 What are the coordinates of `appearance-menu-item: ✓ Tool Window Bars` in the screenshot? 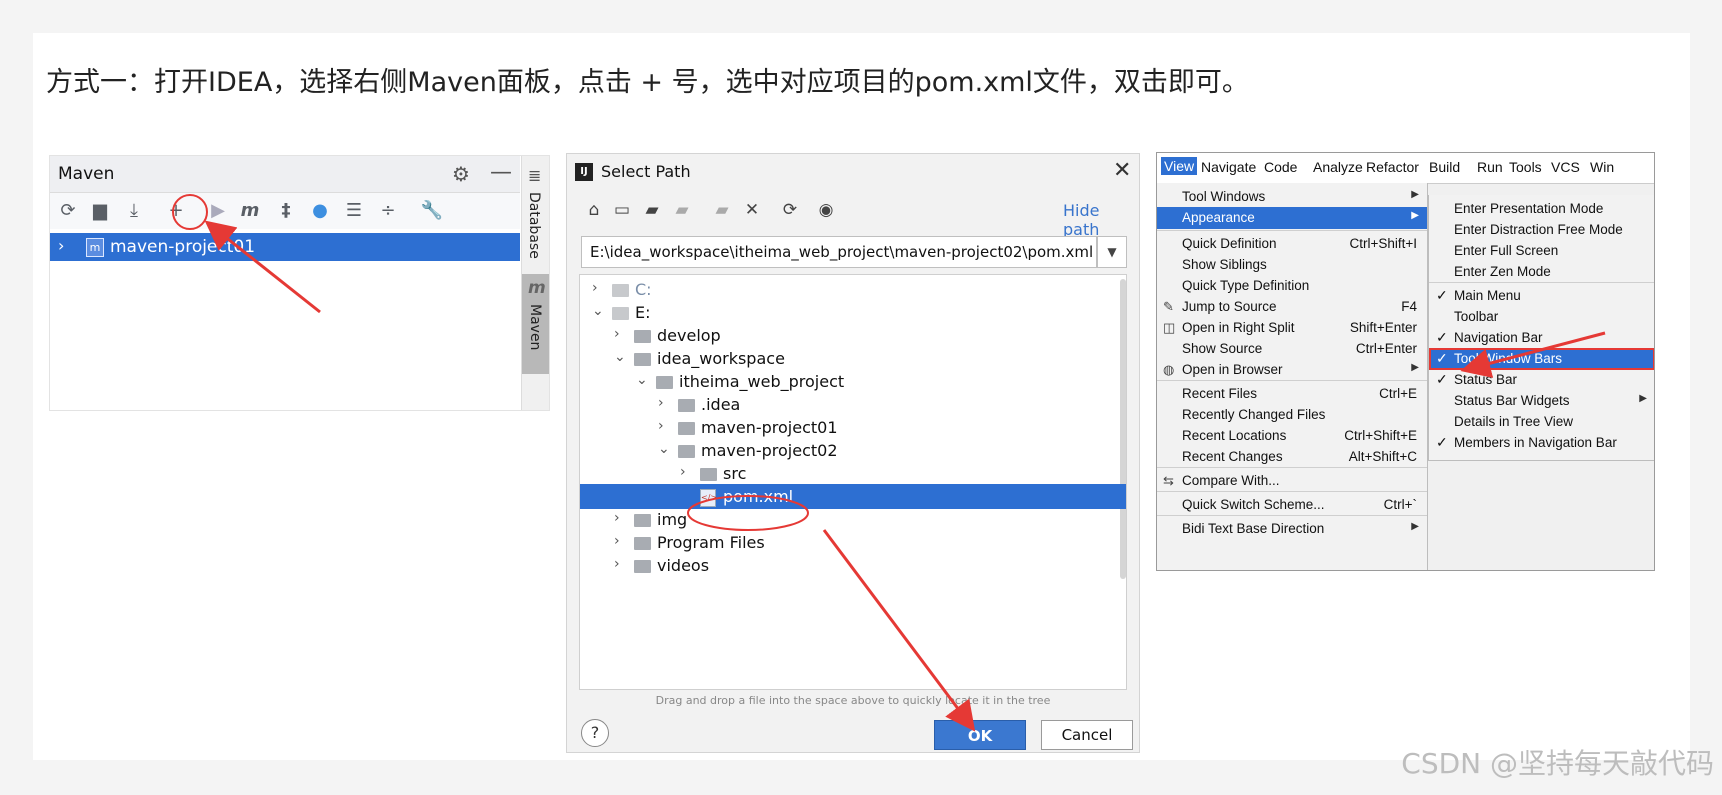 It's located at (1541, 359).